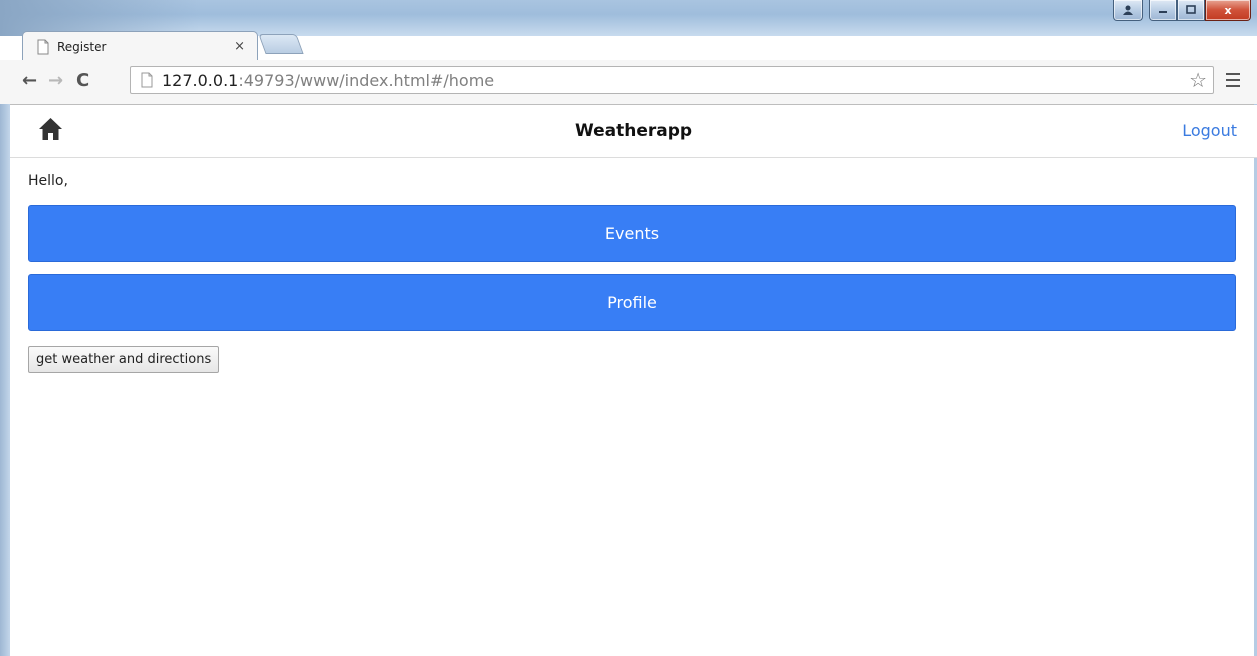 This screenshot has width=1257, height=656. I want to click on page-title: Weatherapp, so click(633, 131).